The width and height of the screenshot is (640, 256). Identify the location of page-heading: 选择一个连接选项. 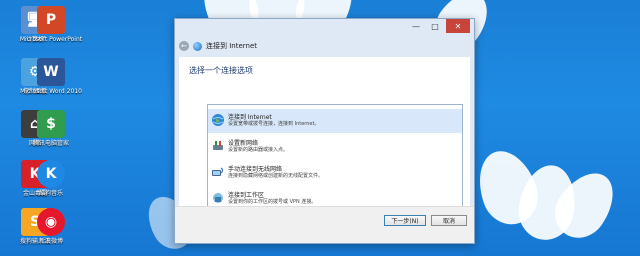
(221, 70).